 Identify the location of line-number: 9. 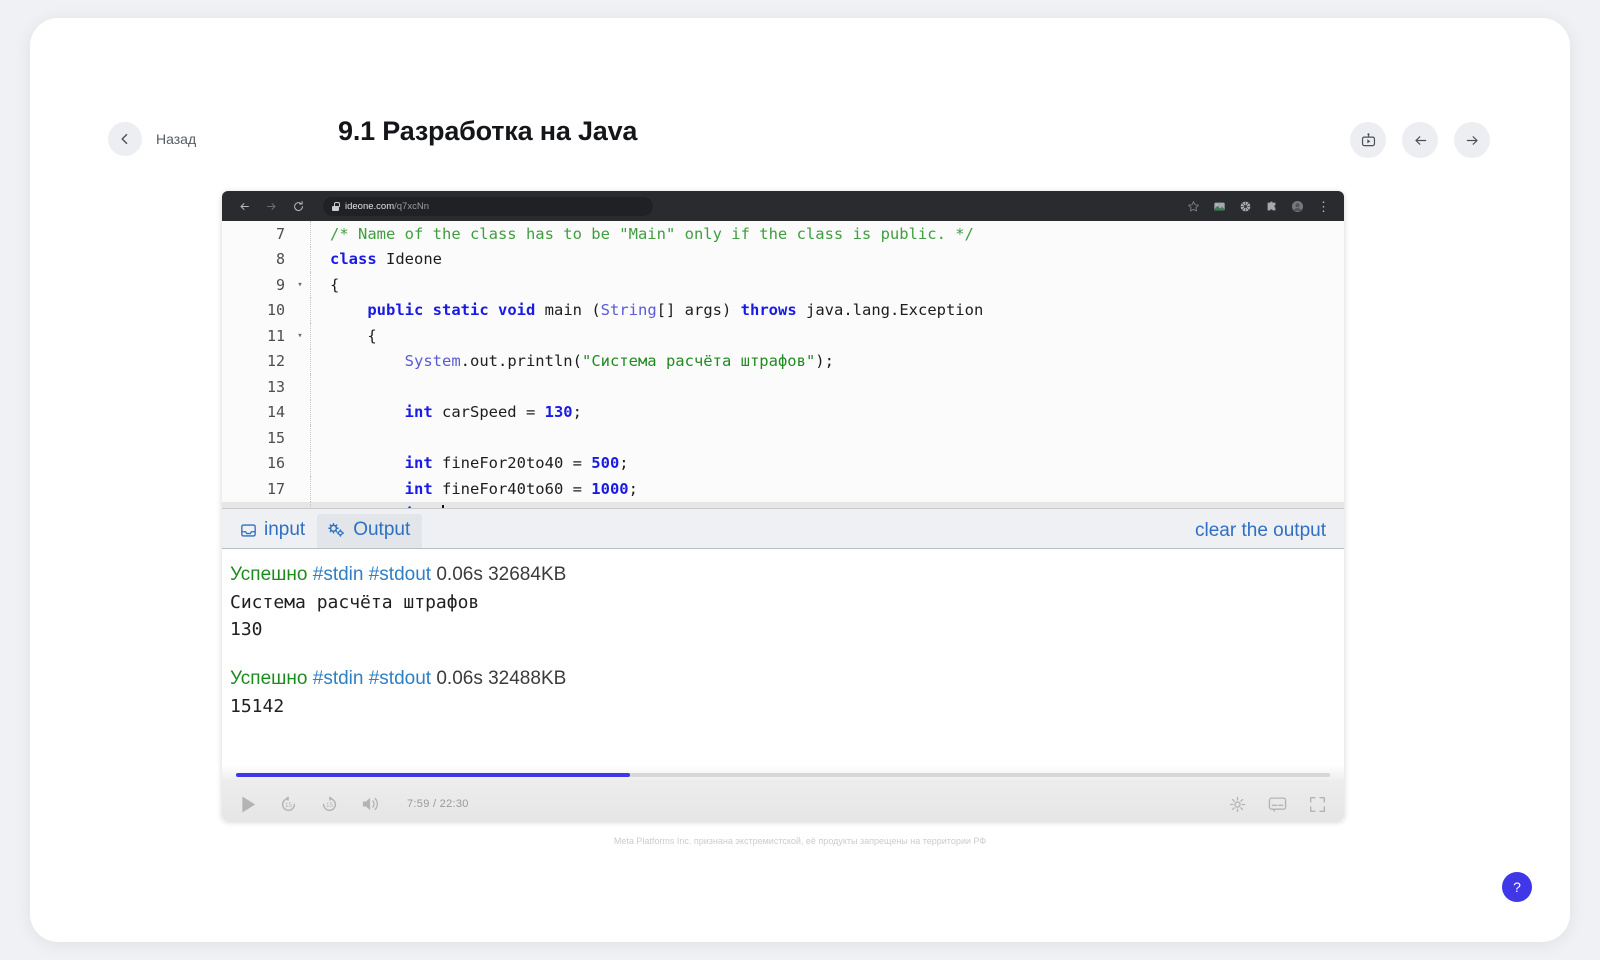
(280, 284).